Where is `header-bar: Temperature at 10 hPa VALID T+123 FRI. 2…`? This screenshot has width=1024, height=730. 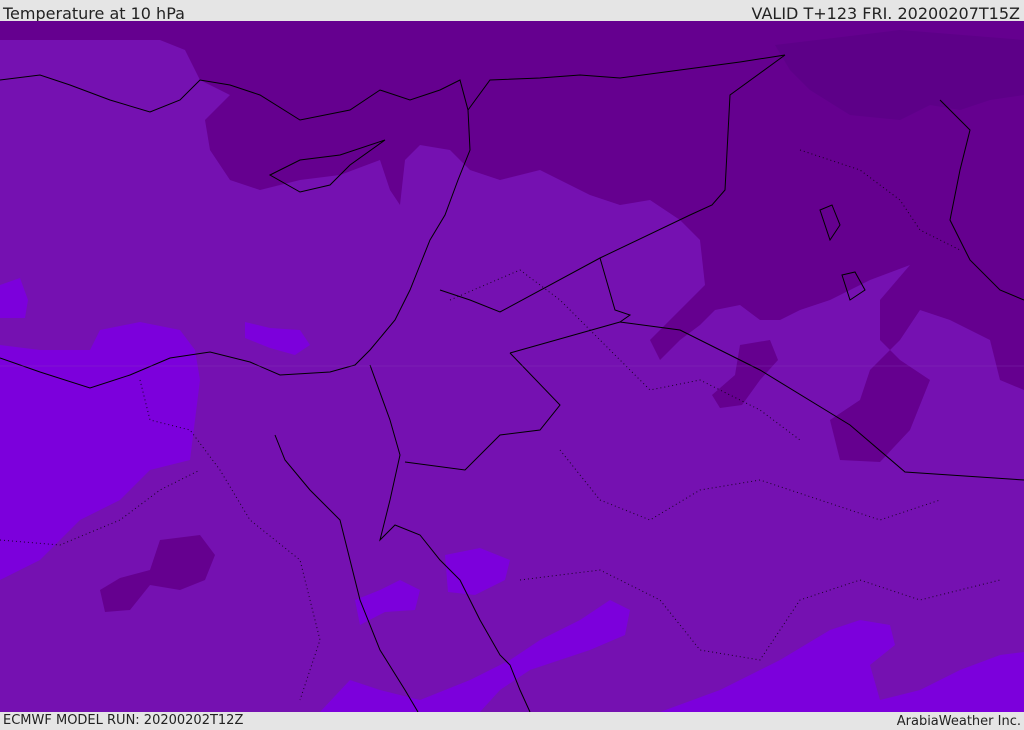 header-bar: Temperature at 10 hPa VALID T+123 FRI. 2… is located at coordinates (512, 11).